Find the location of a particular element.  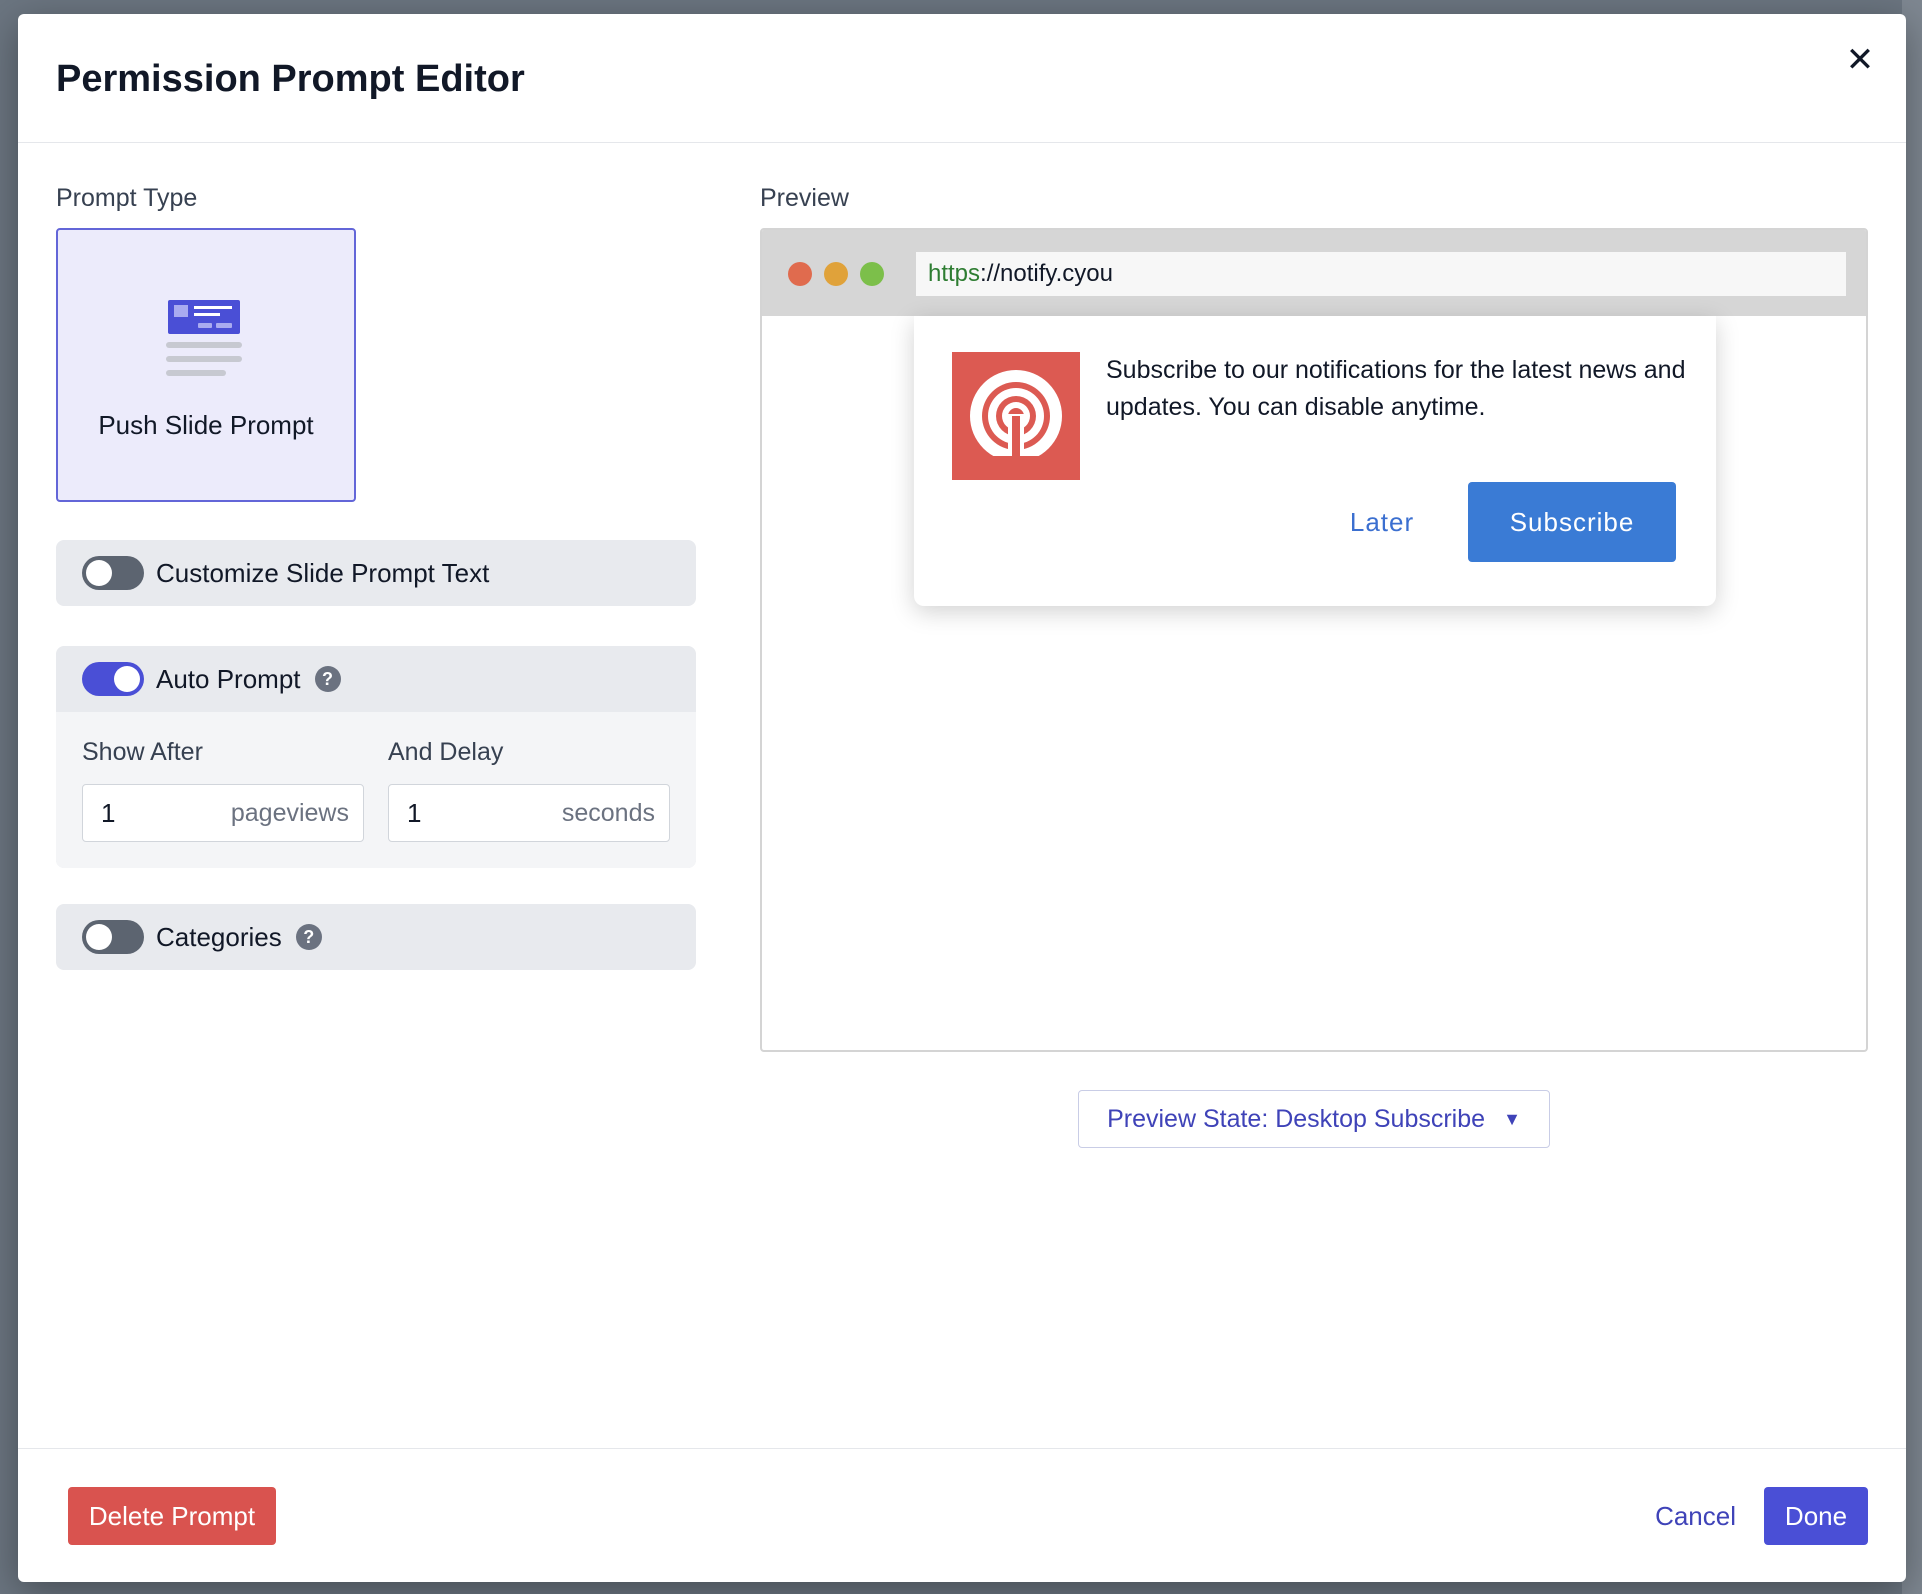

categories-help-icon: ? is located at coordinates (308, 937).